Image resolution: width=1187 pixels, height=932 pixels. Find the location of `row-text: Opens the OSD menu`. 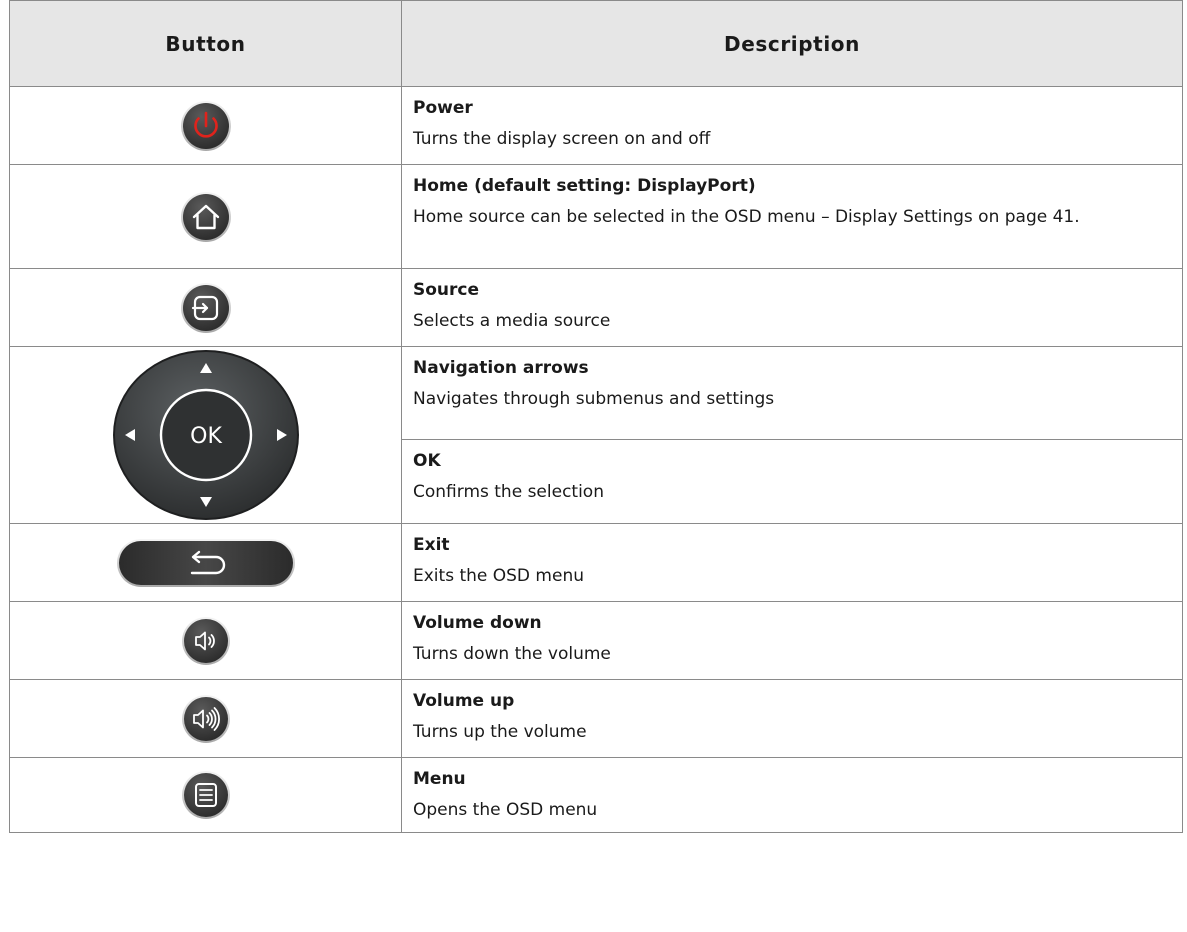

row-text: Opens the OSD menu is located at coordinates (505, 810).